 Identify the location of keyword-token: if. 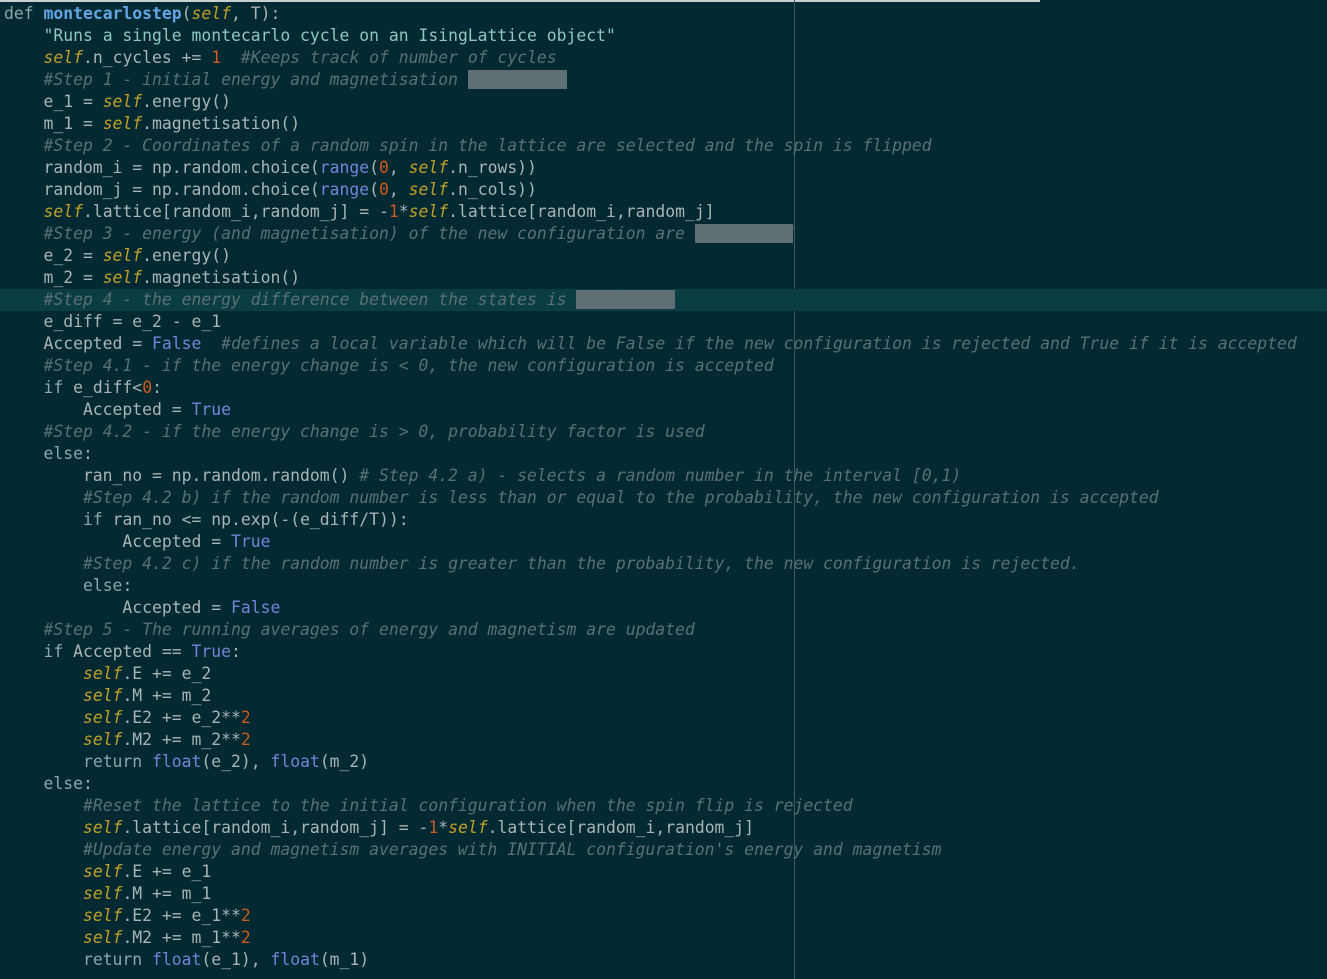
(53, 387).